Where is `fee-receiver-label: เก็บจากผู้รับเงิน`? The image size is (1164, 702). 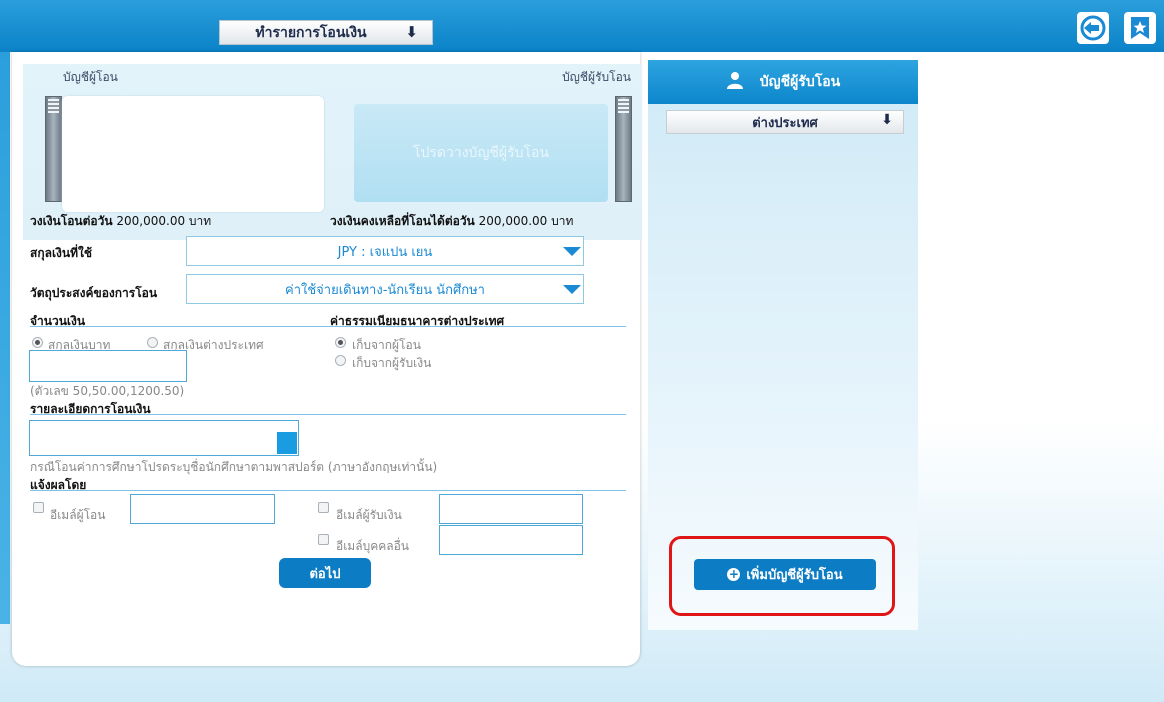
fee-receiver-label: เก็บจากผู้รับเงิน is located at coordinates (392, 363).